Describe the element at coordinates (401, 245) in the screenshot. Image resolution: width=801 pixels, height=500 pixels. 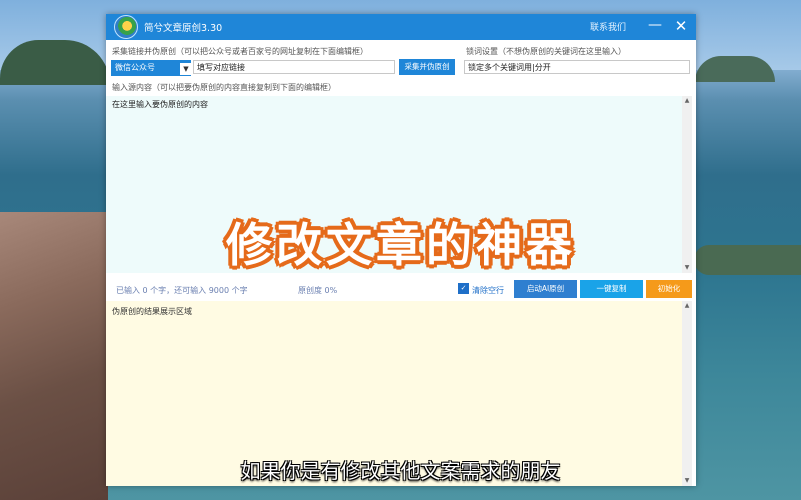
I see `banner-caption: 修改文章的神器` at that location.